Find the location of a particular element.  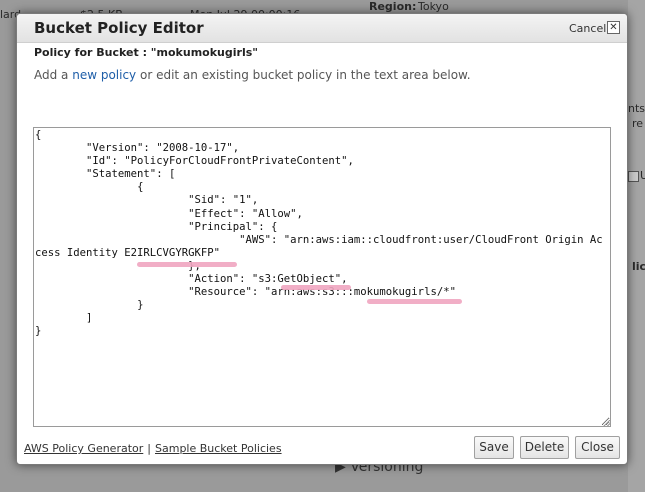

dialog-title: Bucket Policy Editor is located at coordinates (119, 28).